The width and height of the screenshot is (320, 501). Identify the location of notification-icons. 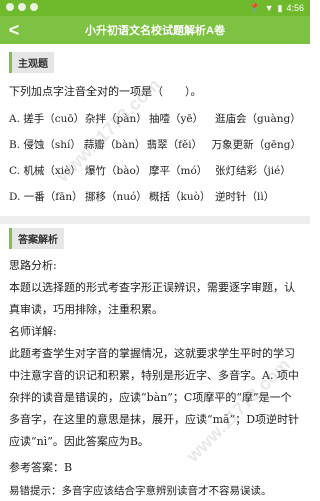
(22, 7).